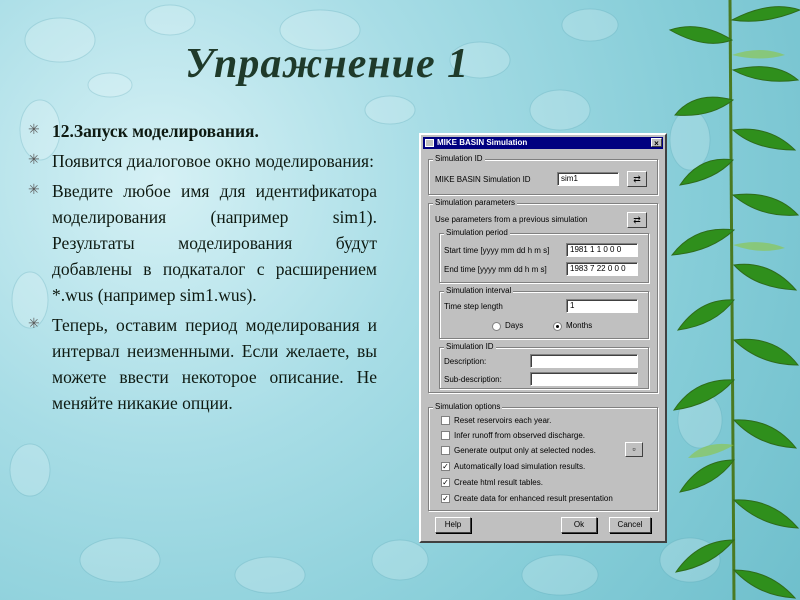  Describe the element at coordinates (557, 326) in the screenshot. I see `months-radio` at that location.